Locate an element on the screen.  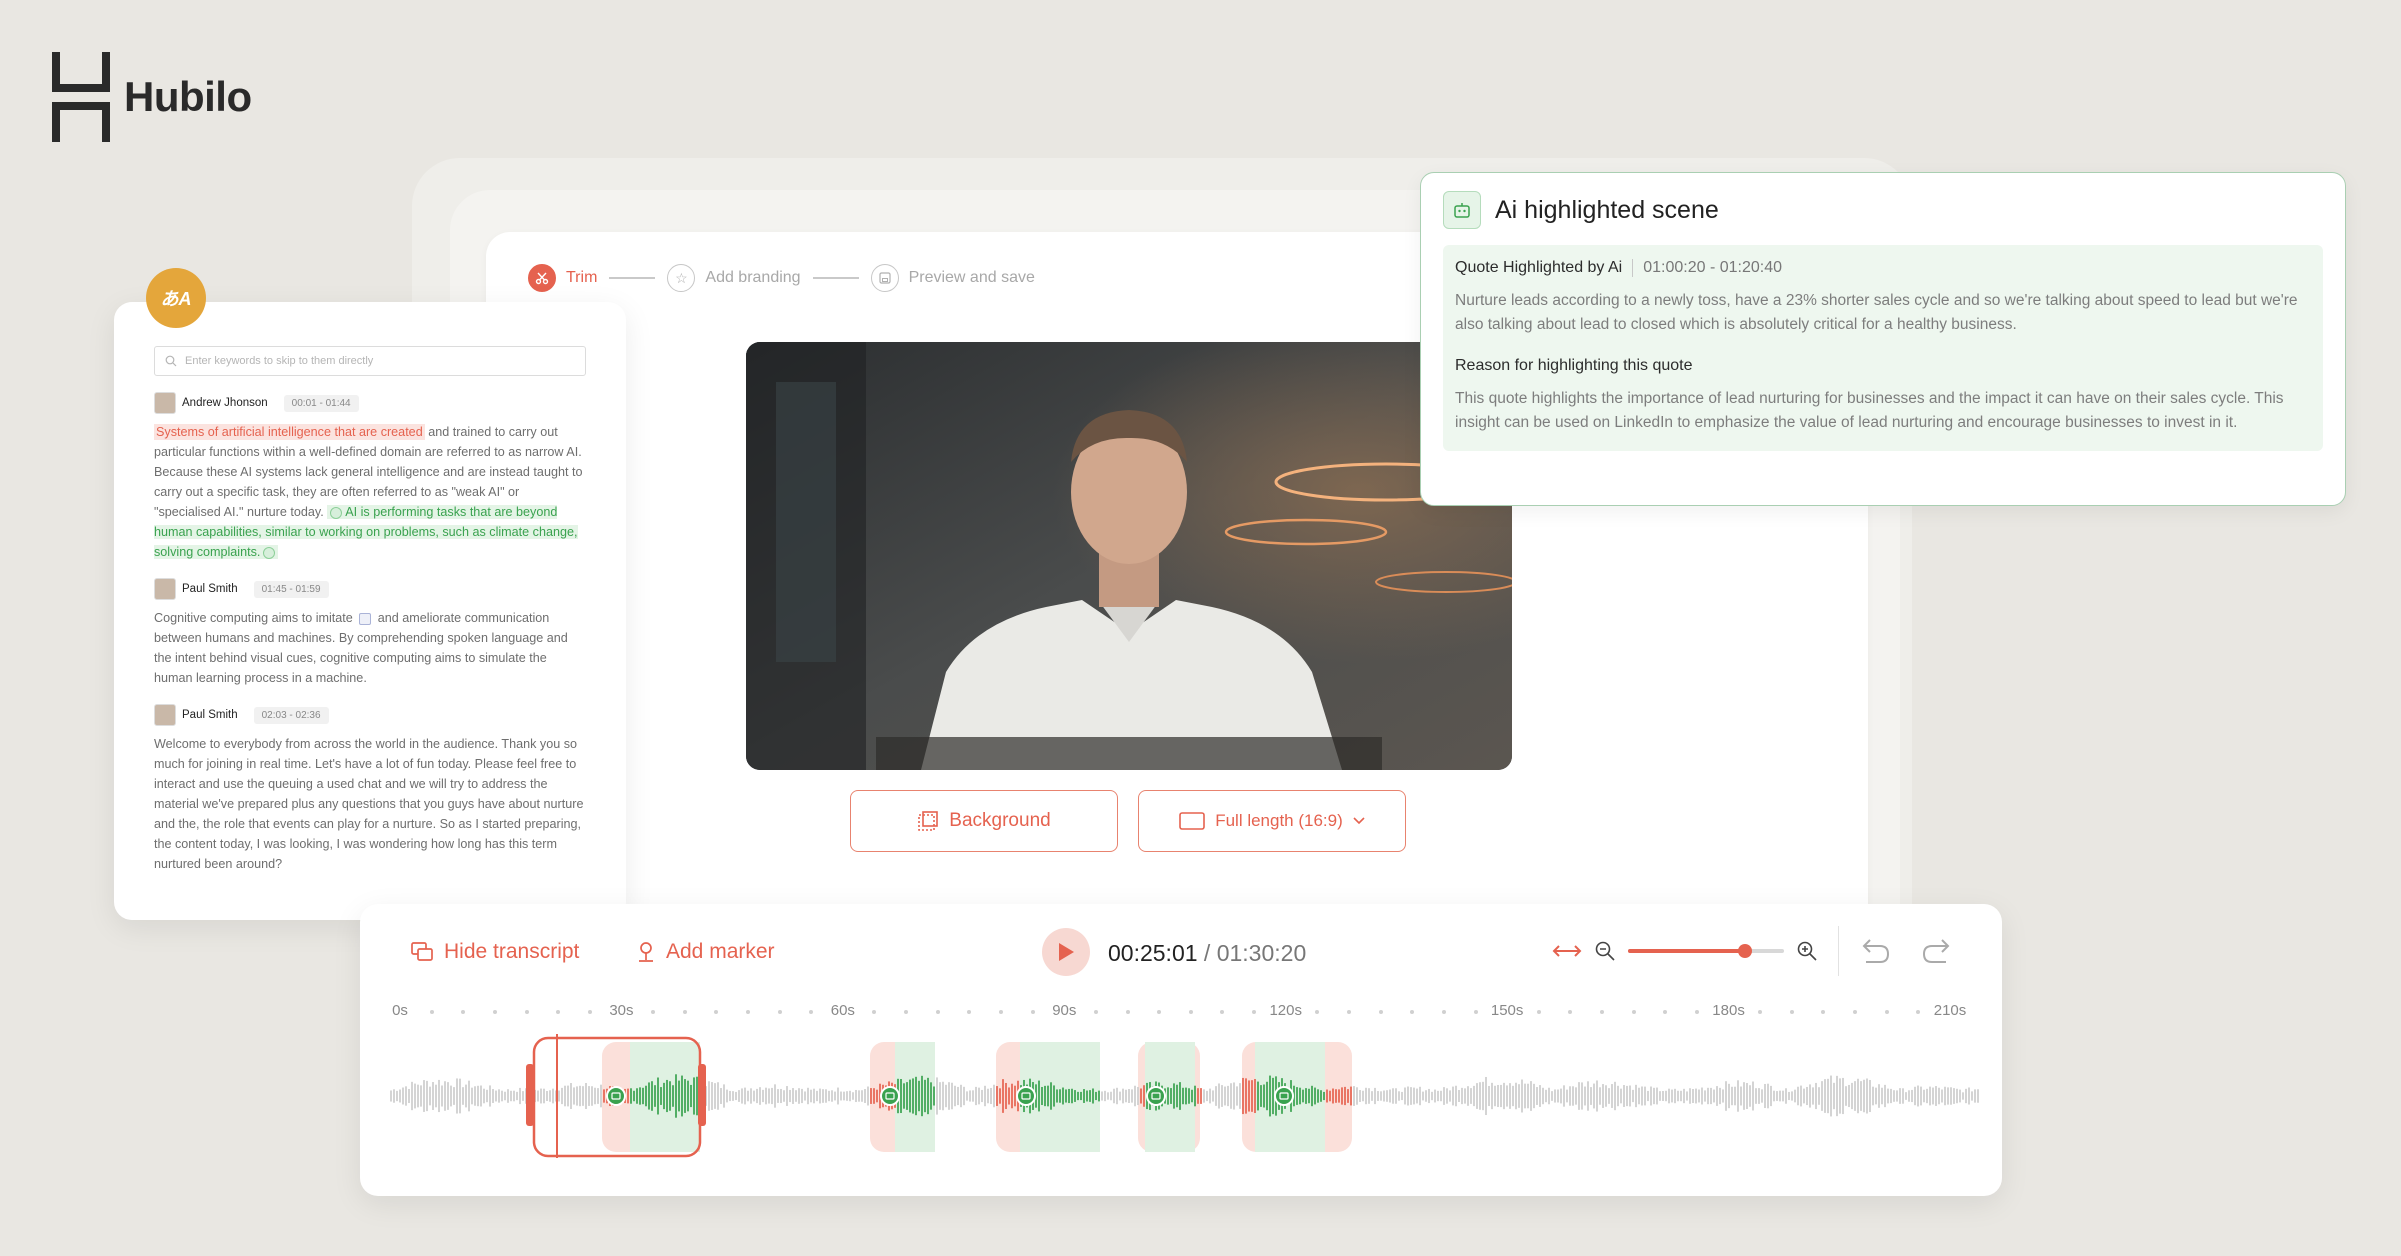
hide-transcript-button: Hide transcript is located at coordinates (494, 952).